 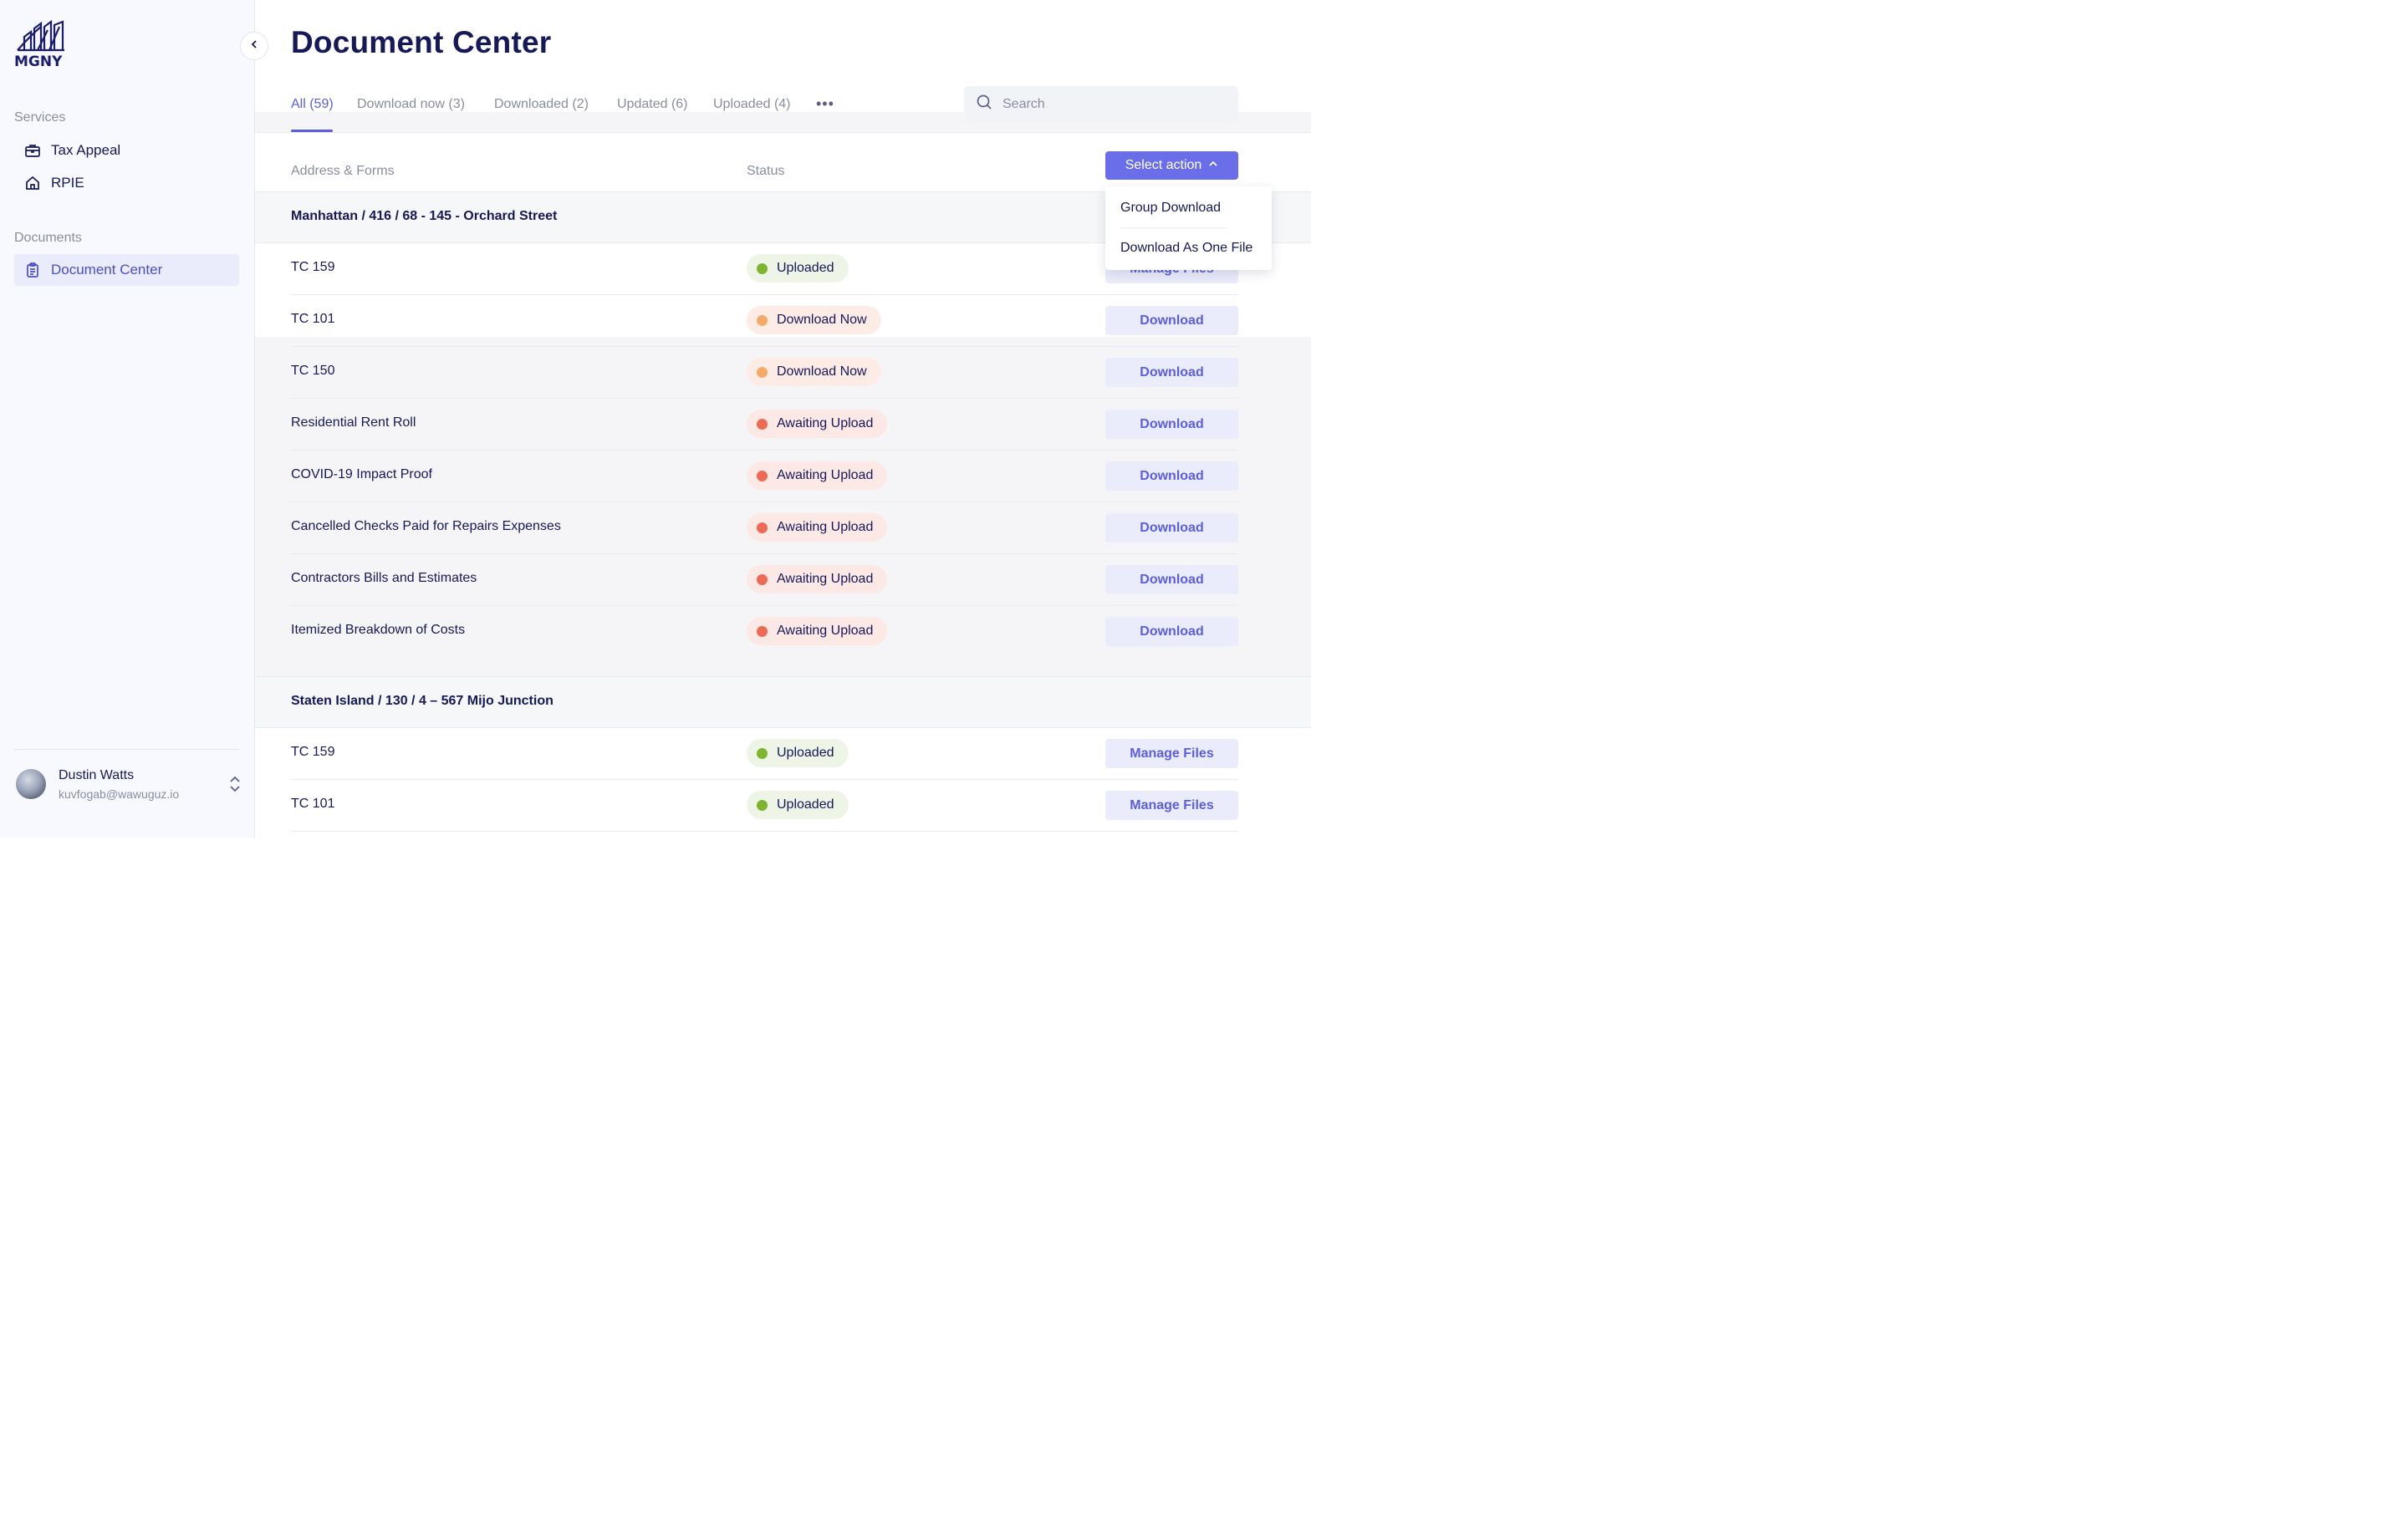 I want to click on logo-text: MGNY, so click(x=39, y=61).